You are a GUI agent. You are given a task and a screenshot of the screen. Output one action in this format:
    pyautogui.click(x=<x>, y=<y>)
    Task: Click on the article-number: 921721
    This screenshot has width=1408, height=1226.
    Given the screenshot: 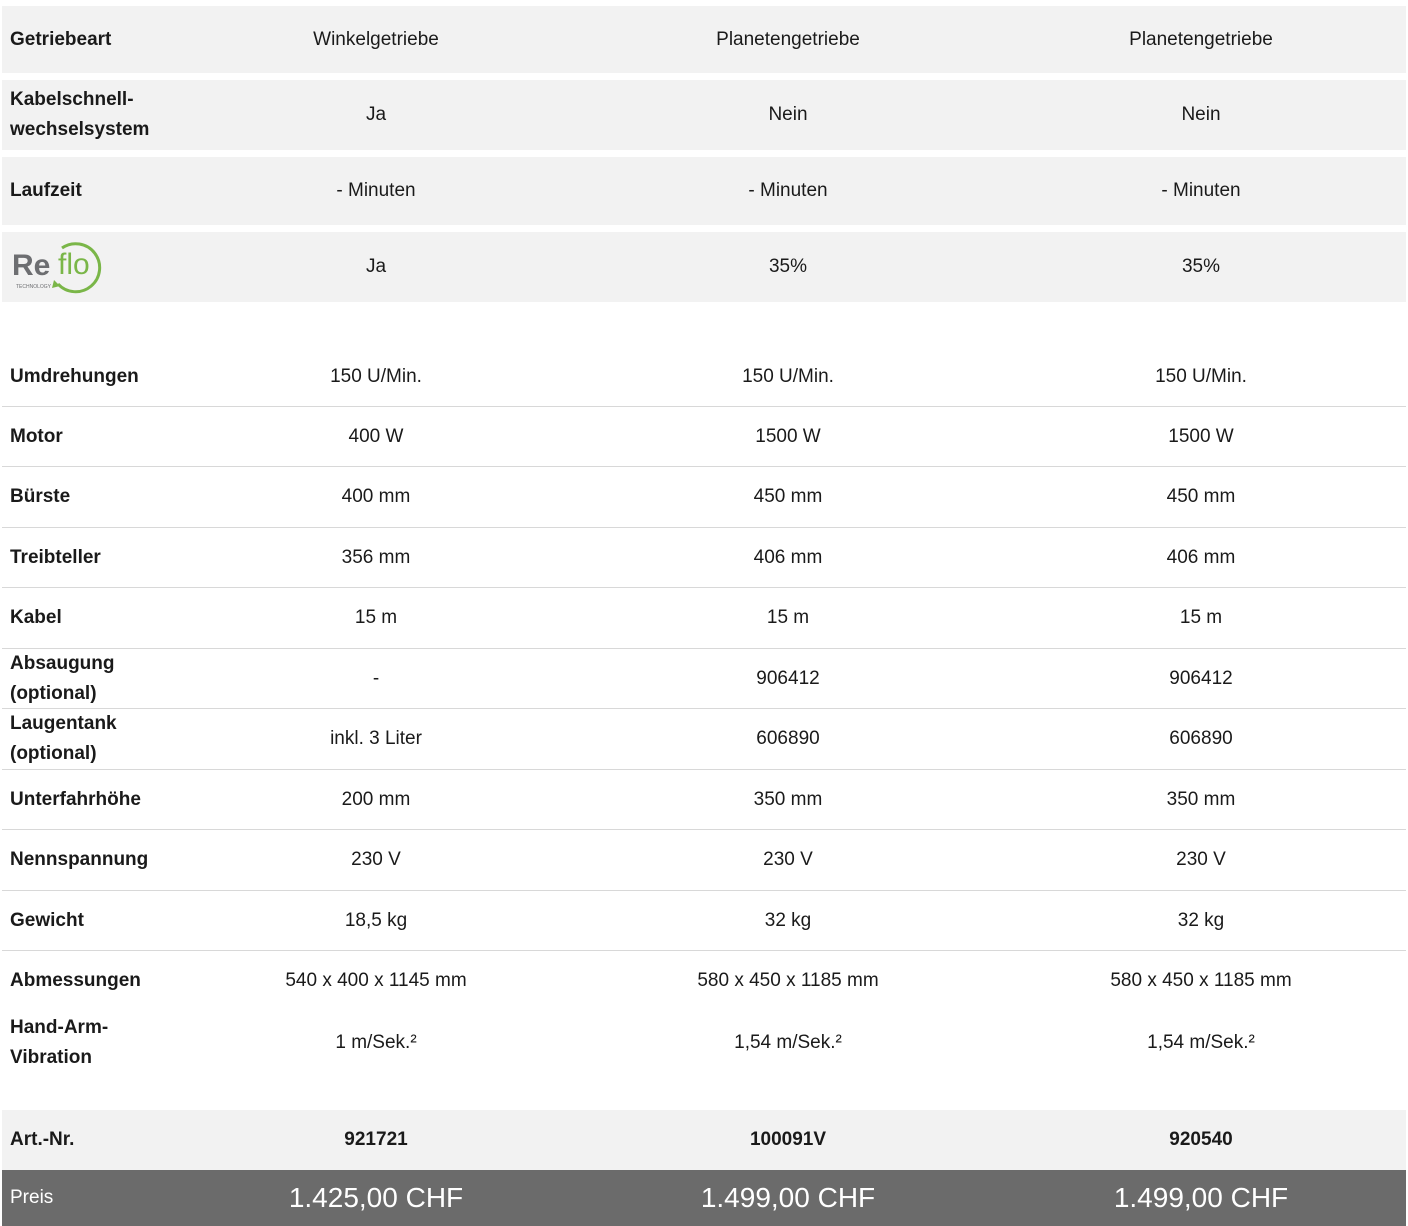 What is the action you would take?
    pyautogui.click(x=376, y=1139)
    